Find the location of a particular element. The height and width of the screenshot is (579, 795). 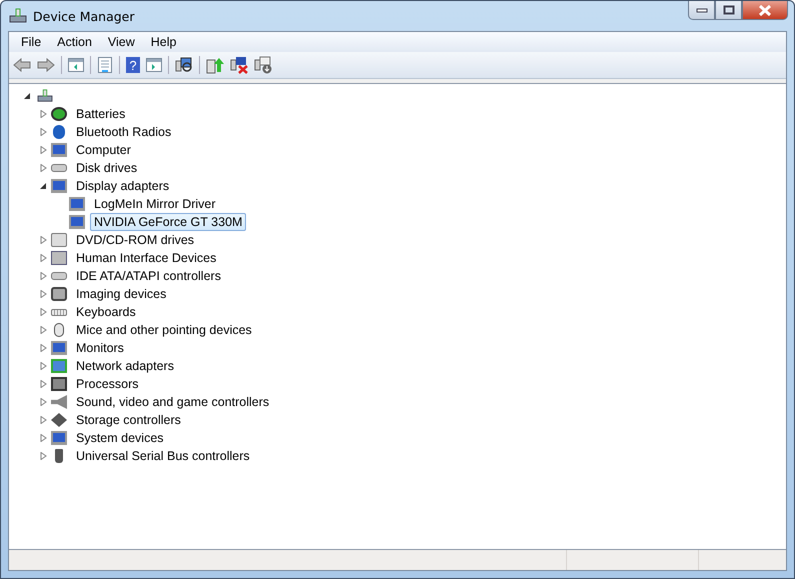

back-icon is located at coordinates (22, 65).